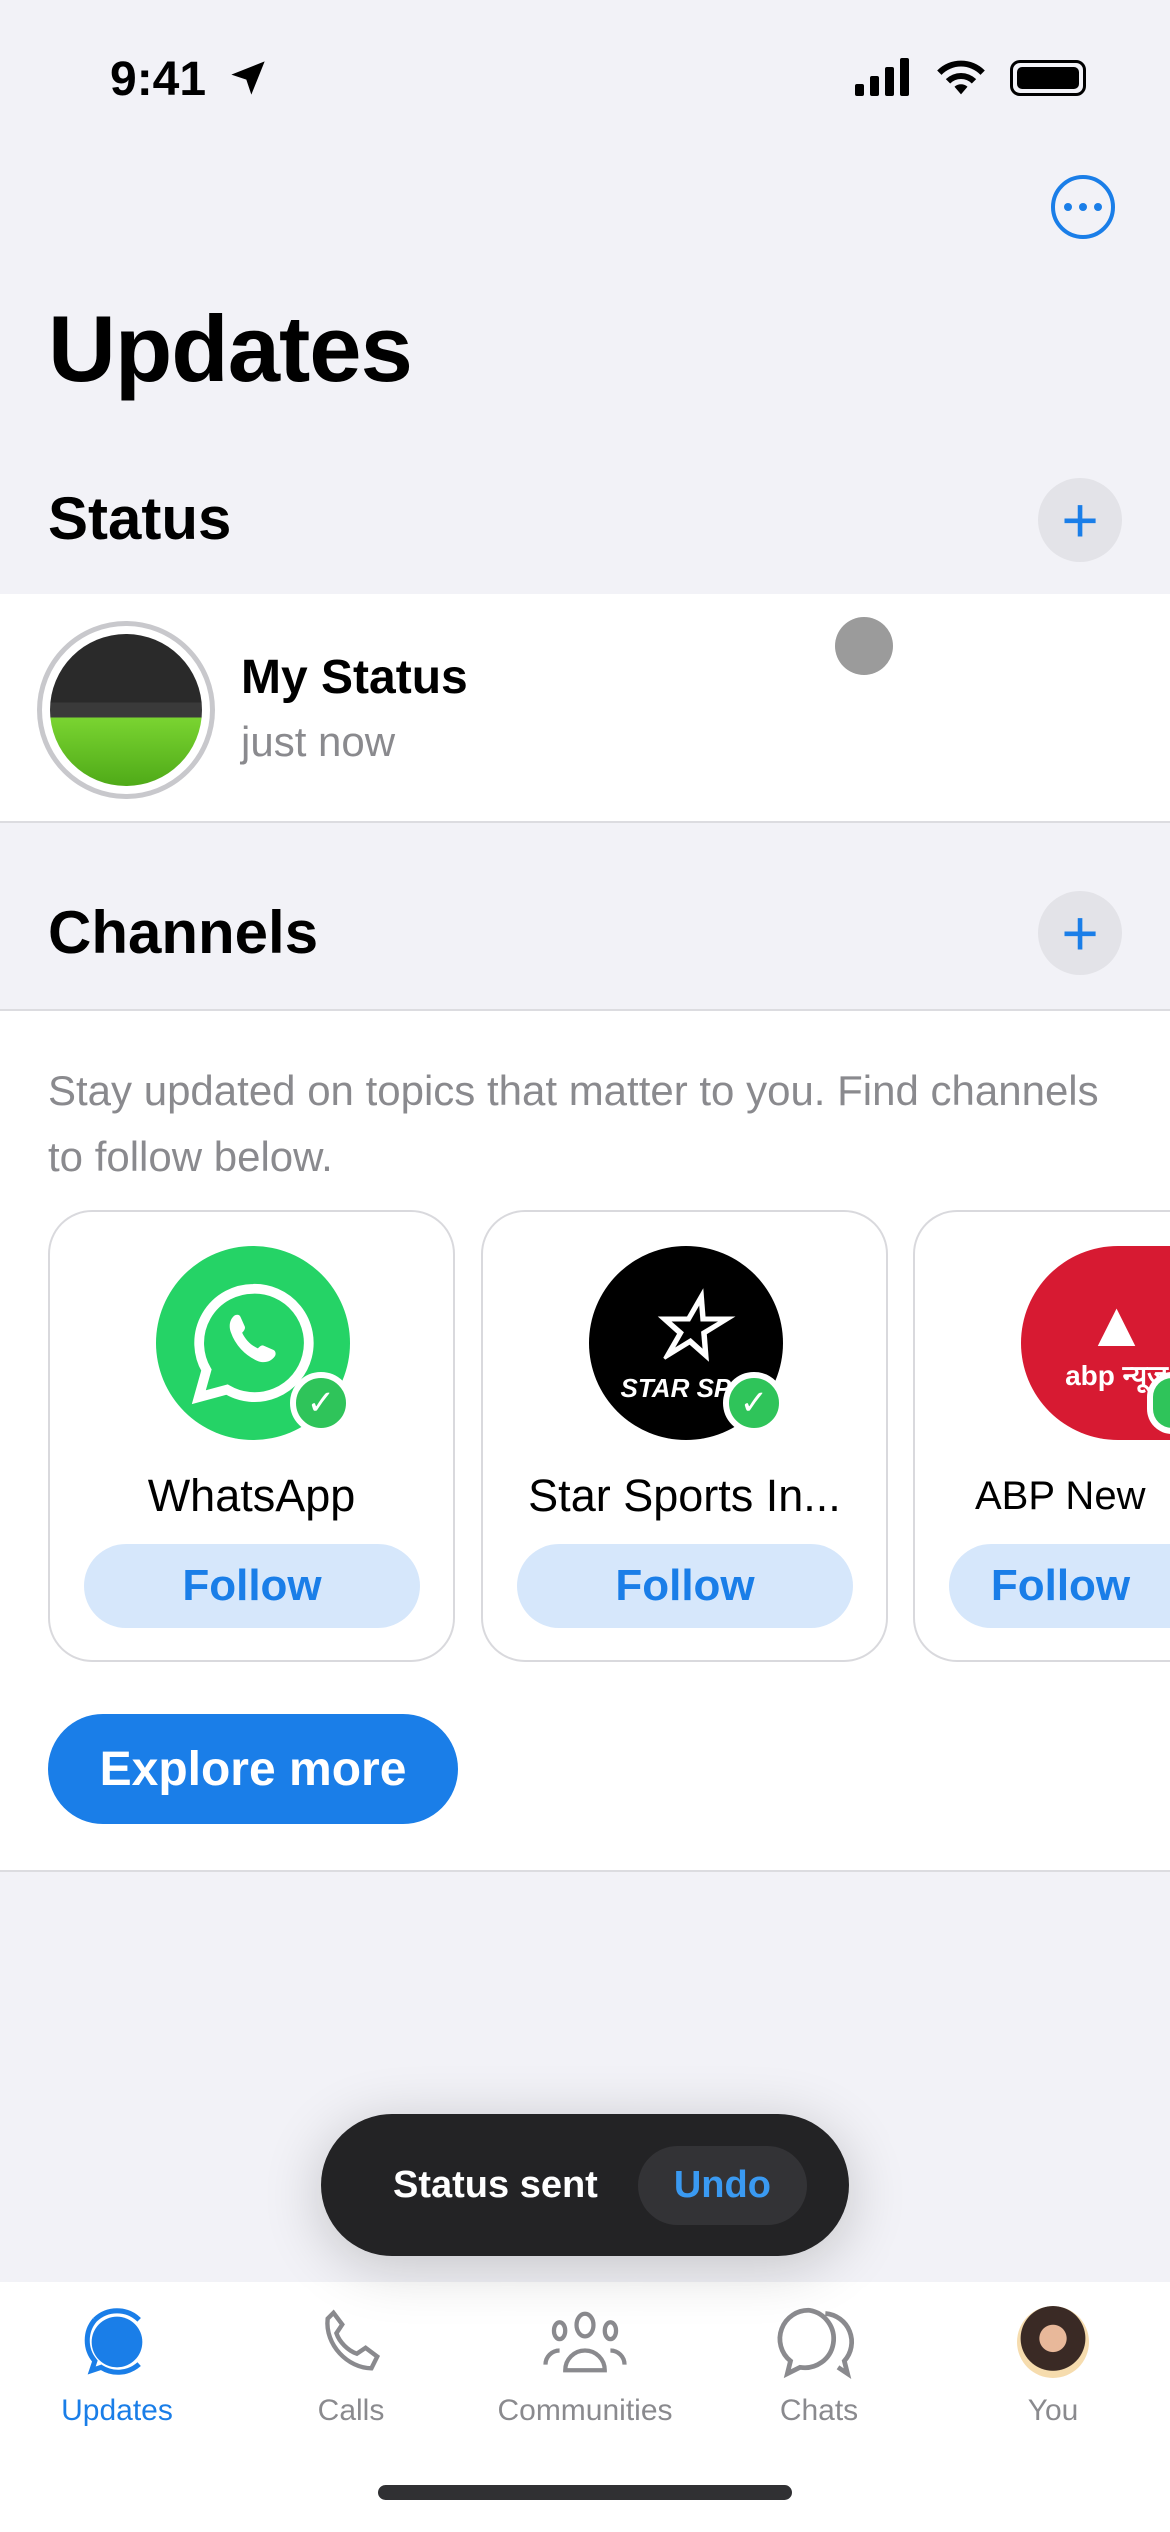 The width and height of the screenshot is (1170, 2532). Describe the element at coordinates (722, 2185) in the screenshot. I see `undo-button: Undo` at that location.